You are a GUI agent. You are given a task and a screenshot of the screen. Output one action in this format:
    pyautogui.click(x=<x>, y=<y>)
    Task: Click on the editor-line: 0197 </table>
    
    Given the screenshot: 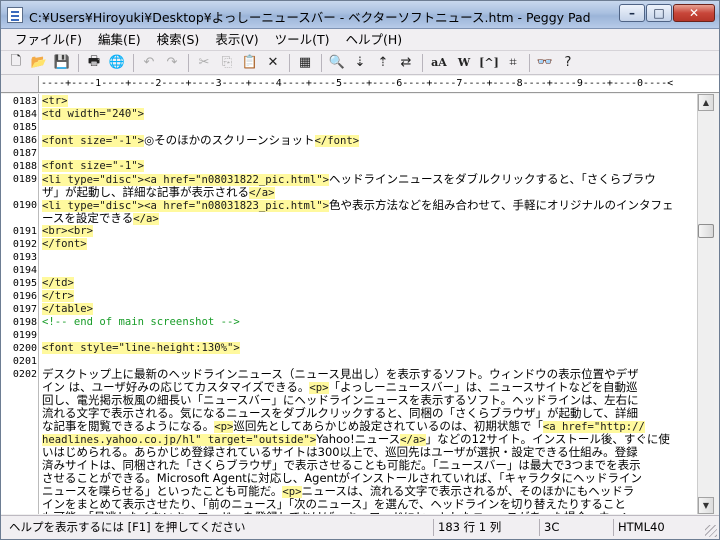 What is the action you would take?
    pyautogui.click(x=349, y=309)
    